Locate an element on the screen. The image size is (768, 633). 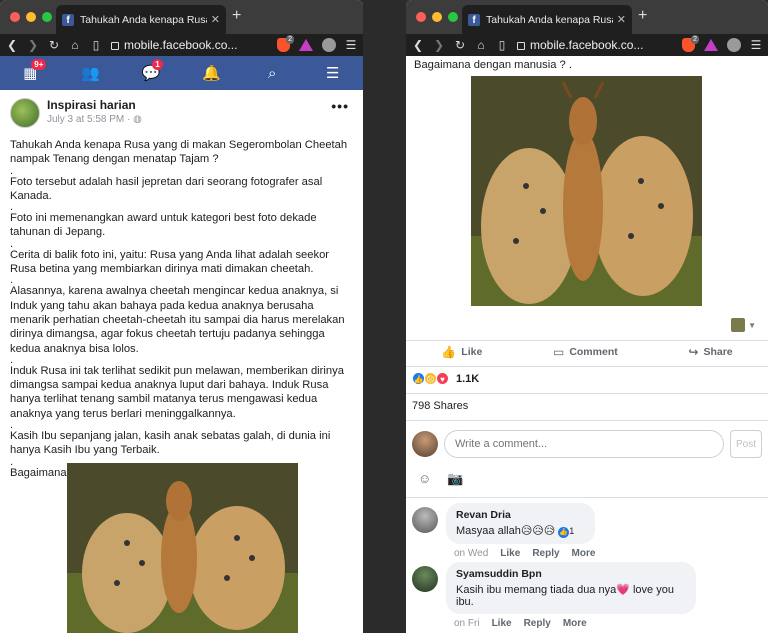
facebook-nav-bar: ▦ 9+ 👥 💬 1 🔔 ⌕ ☰ is located at coordinates (181, 73).